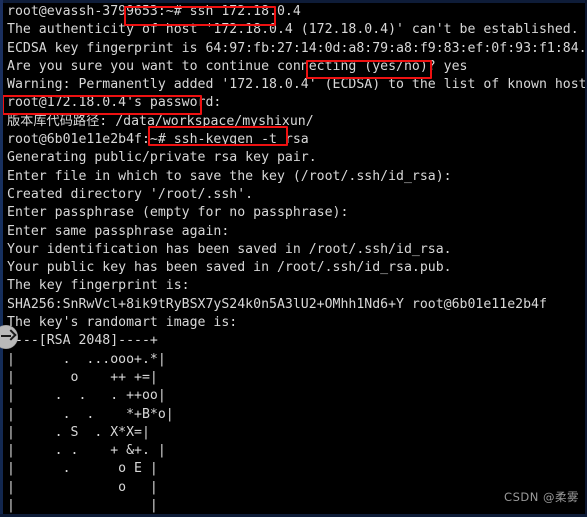 The height and width of the screenshot is (517, 587). What do you see at coordinates (158, 140) in the screenshot?
I see `terminal-line: root@6b01e11e2b4f:~# ssh-keygen -t rsa` at bounding box center [158, 140].